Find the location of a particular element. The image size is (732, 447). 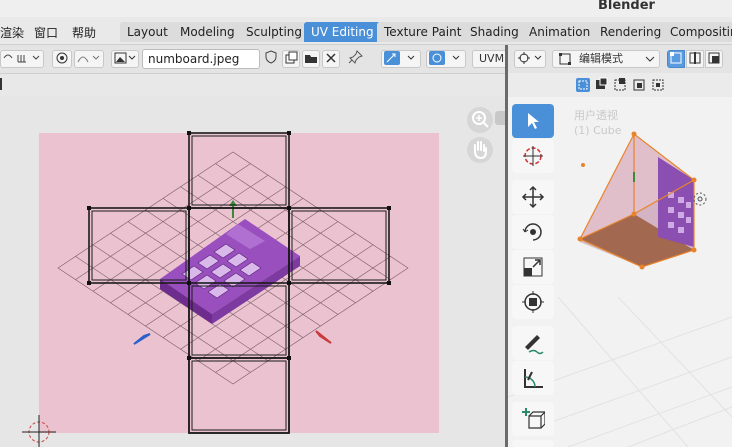

app-title: Blender is located at coordinates (626, 6).